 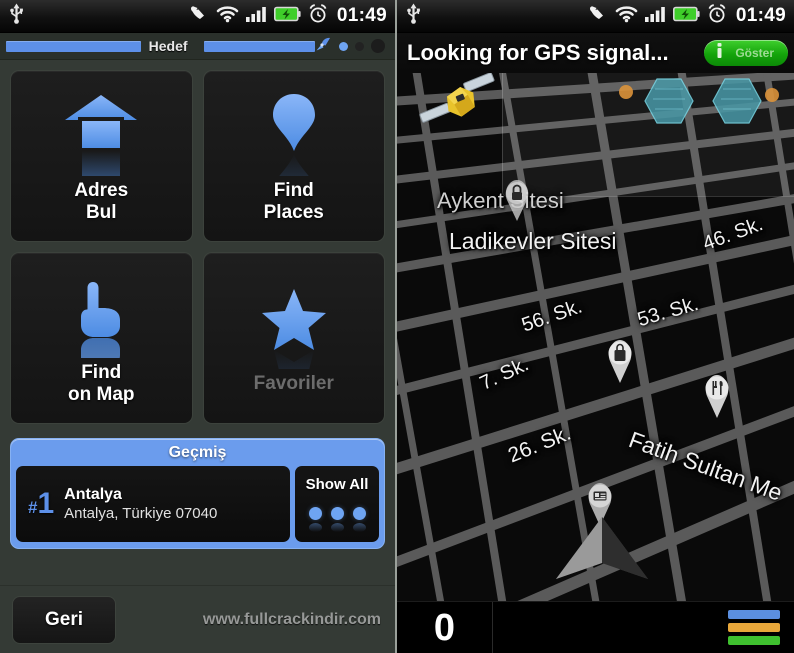 I want to click on info-icon, so click(x=719, y=53).